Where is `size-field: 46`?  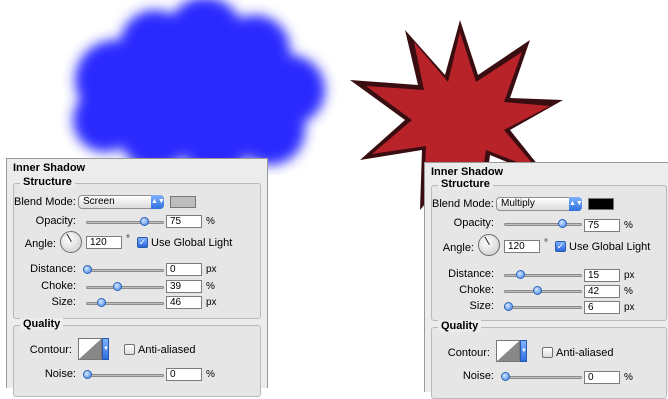
size-field: 46 is located at coordinates (184, 302).